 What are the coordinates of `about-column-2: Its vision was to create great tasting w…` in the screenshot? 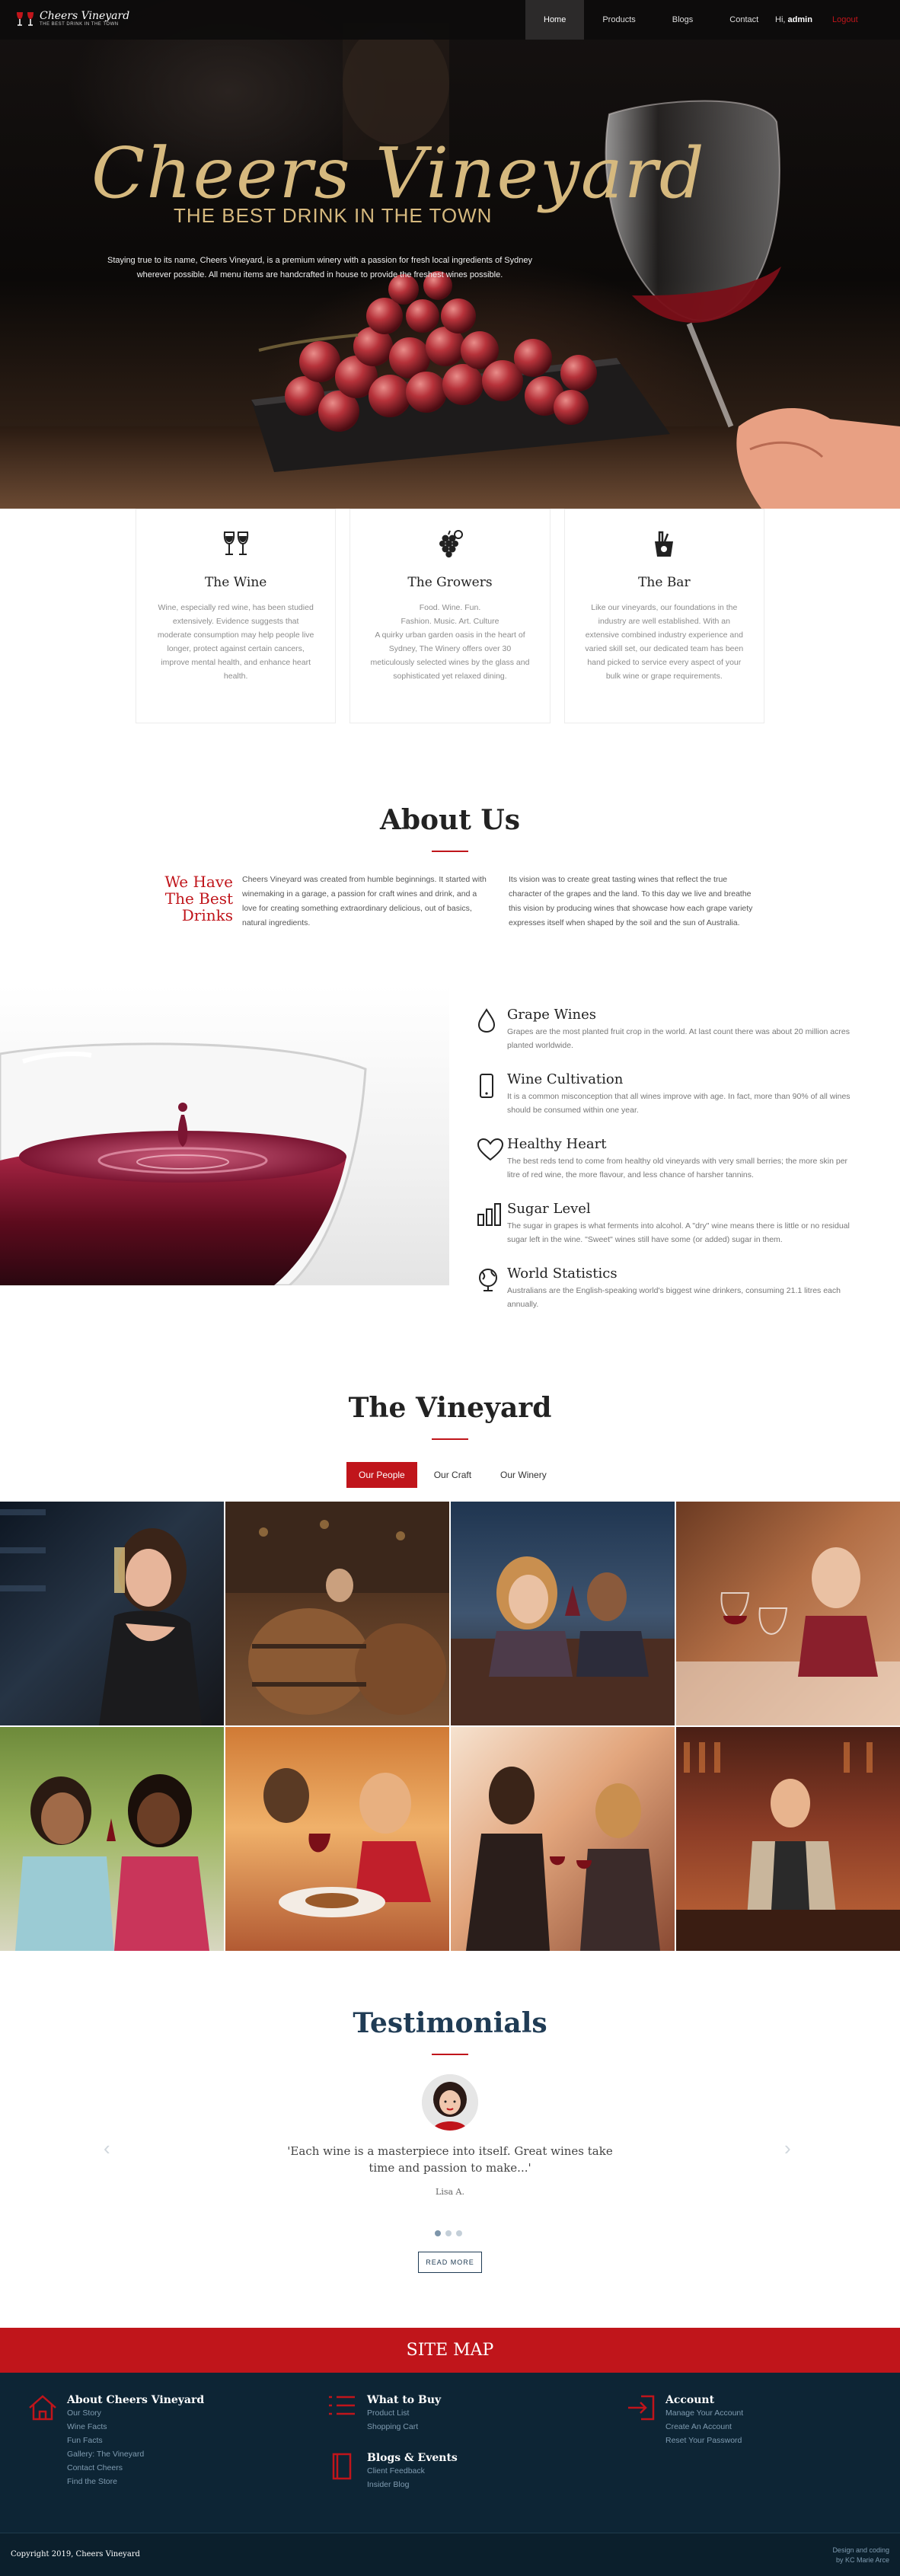 It's located at (631, 901).